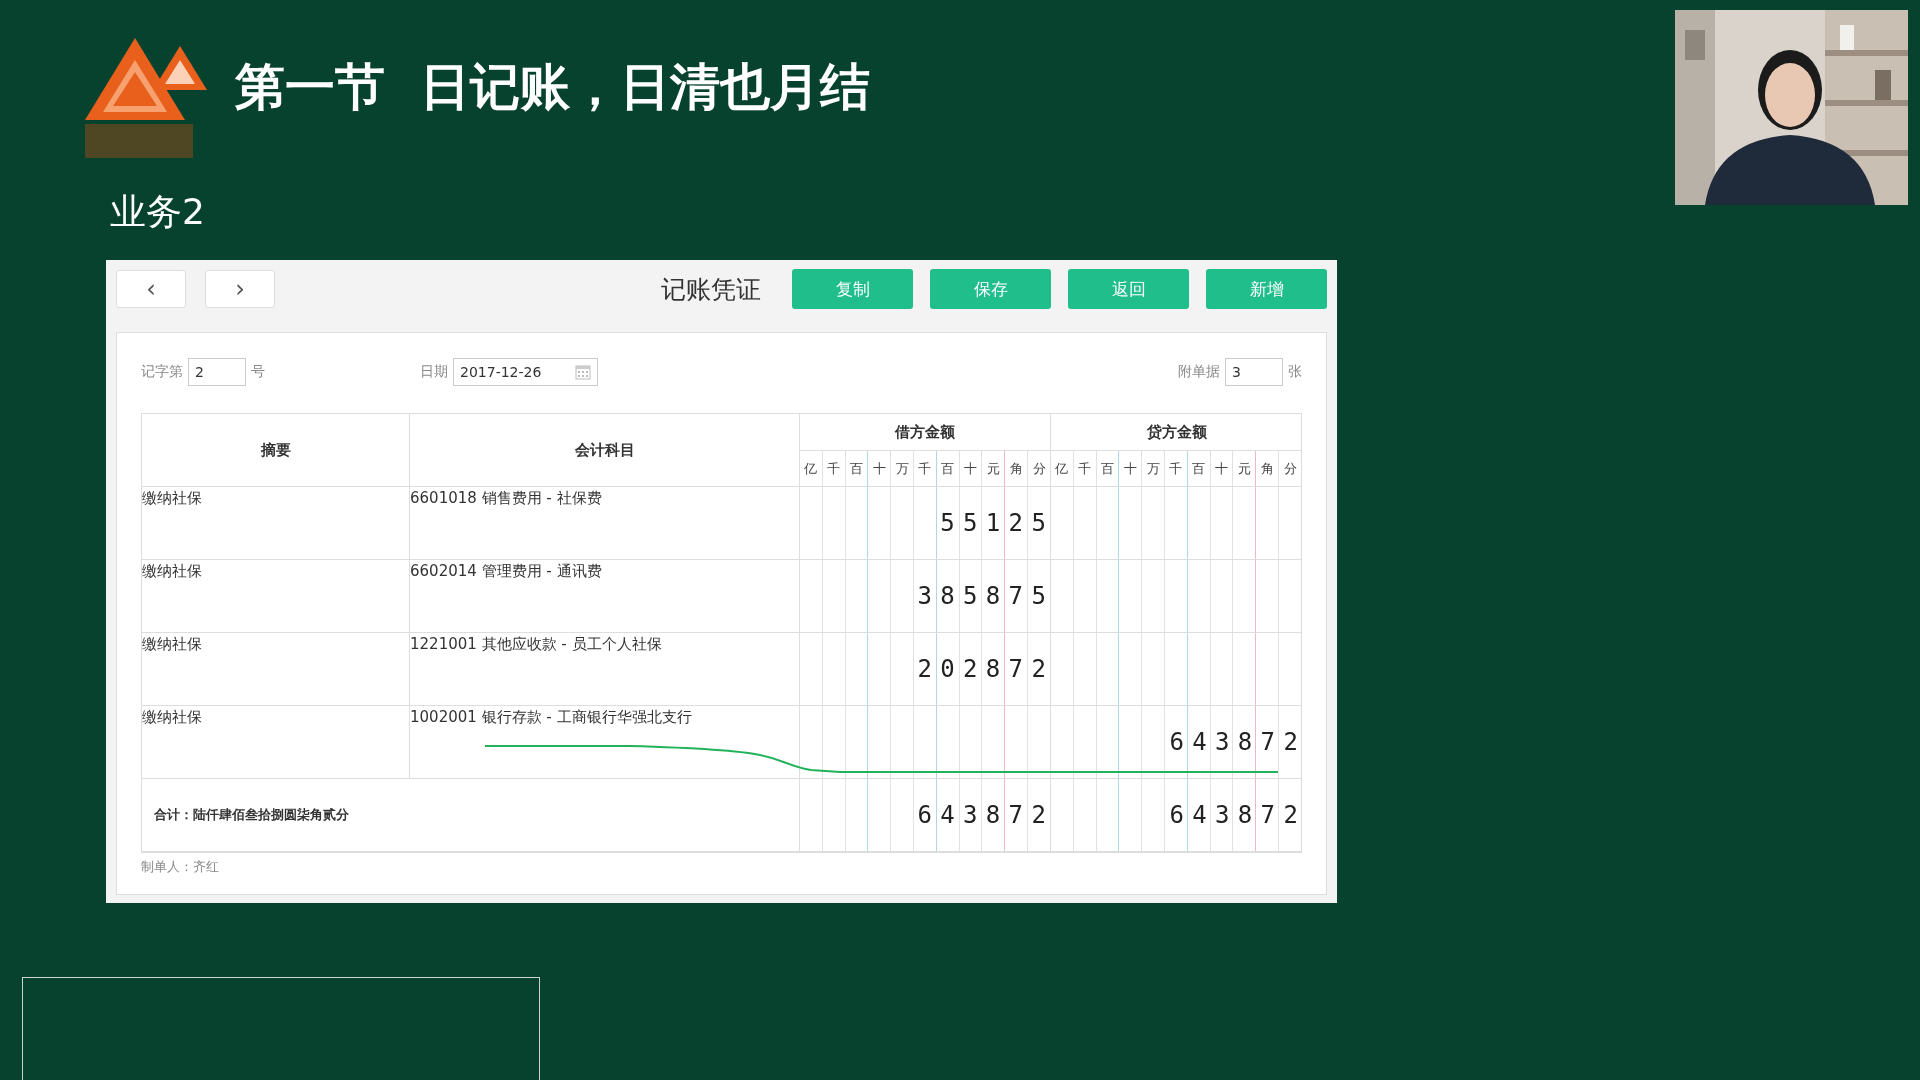 The height and width of the screenshot is (1080, 1920). What do you see at coordinates (217, 372) in the screenshot?
I see `number-field: 2` at bounding box center [217, 372].